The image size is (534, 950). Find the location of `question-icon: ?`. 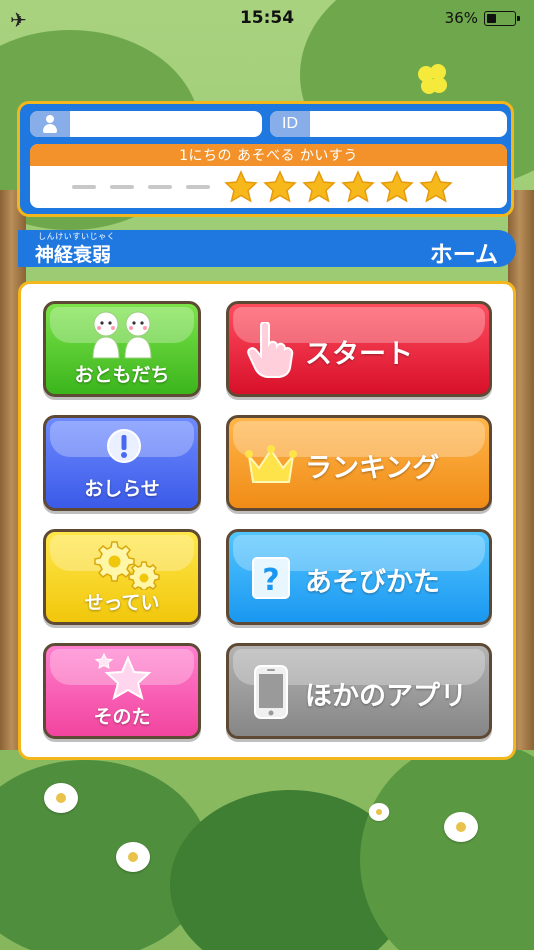

question-icon: ? is located at coordinates (271, 578).